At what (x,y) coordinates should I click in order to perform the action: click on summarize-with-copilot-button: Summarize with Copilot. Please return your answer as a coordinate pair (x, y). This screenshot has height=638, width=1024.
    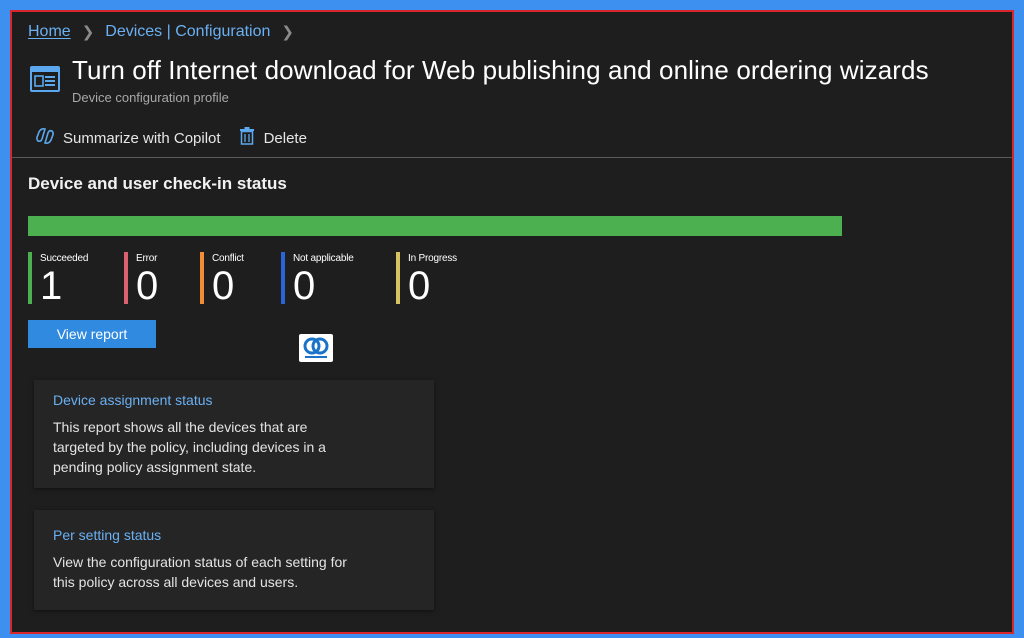
    Looking at the image, I should click on (128, 138).